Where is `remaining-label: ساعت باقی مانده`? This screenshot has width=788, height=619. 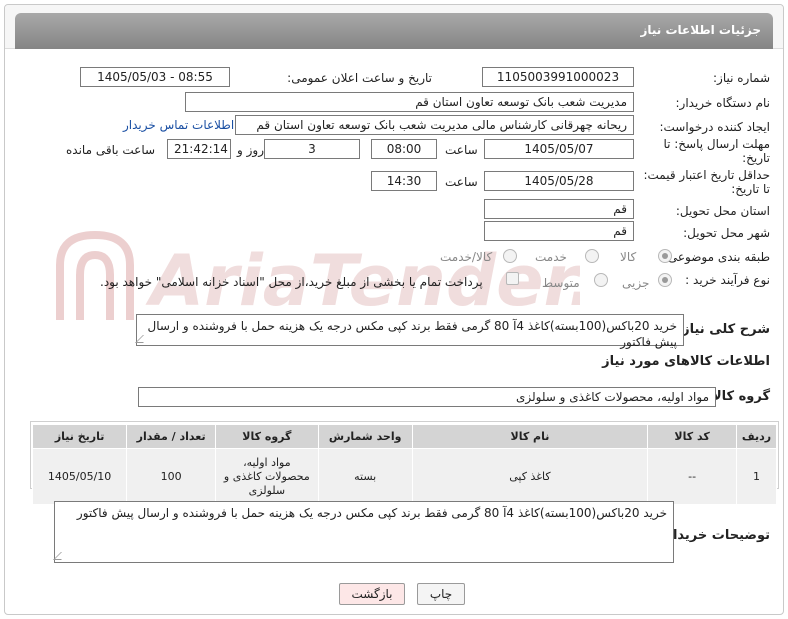 remaining-label: ساعت باقی مانده is located at coordinates (111, 150).